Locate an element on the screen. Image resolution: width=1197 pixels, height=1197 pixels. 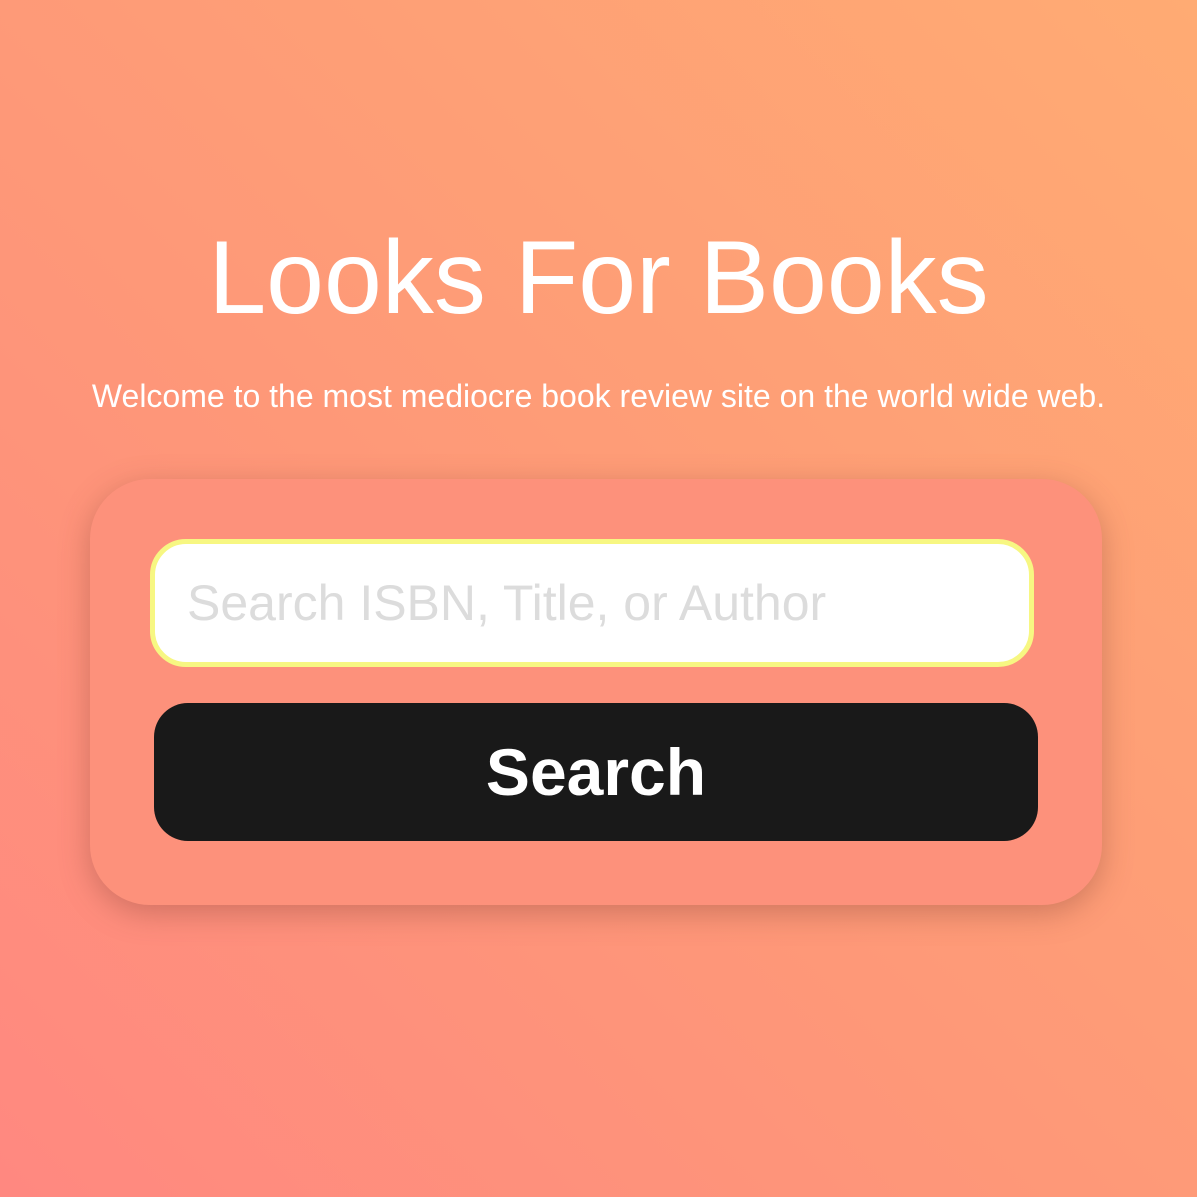
search-input is located at coordinates (592, 603).